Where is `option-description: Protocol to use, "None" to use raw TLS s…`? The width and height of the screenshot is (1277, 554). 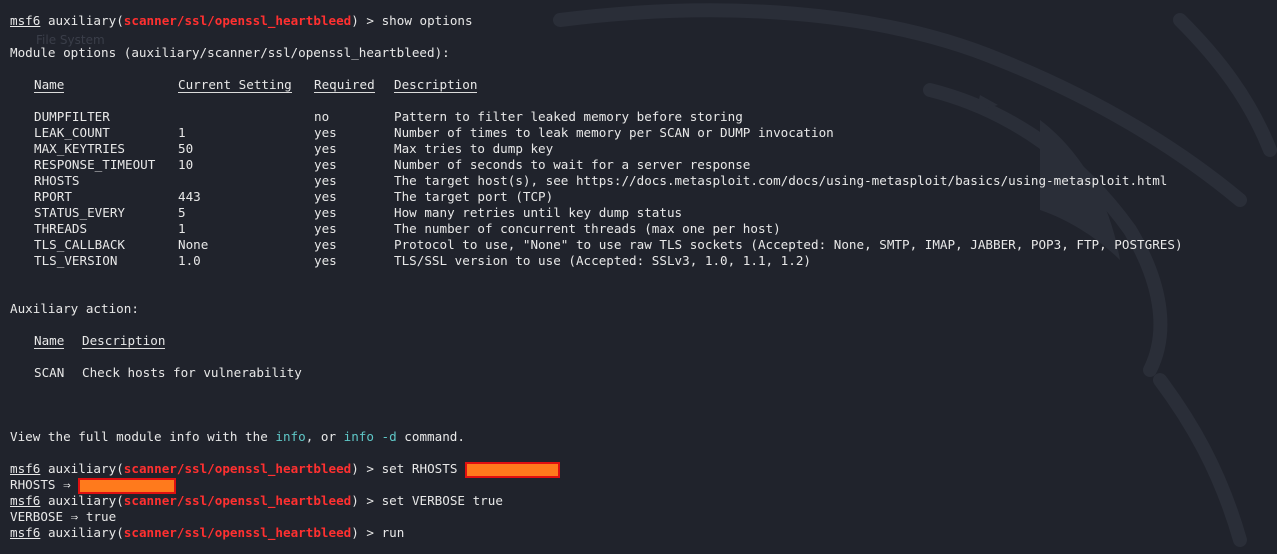
option-description: Protocol to use, "None" to use raw TLS s… is located at coordinates (788, 244).